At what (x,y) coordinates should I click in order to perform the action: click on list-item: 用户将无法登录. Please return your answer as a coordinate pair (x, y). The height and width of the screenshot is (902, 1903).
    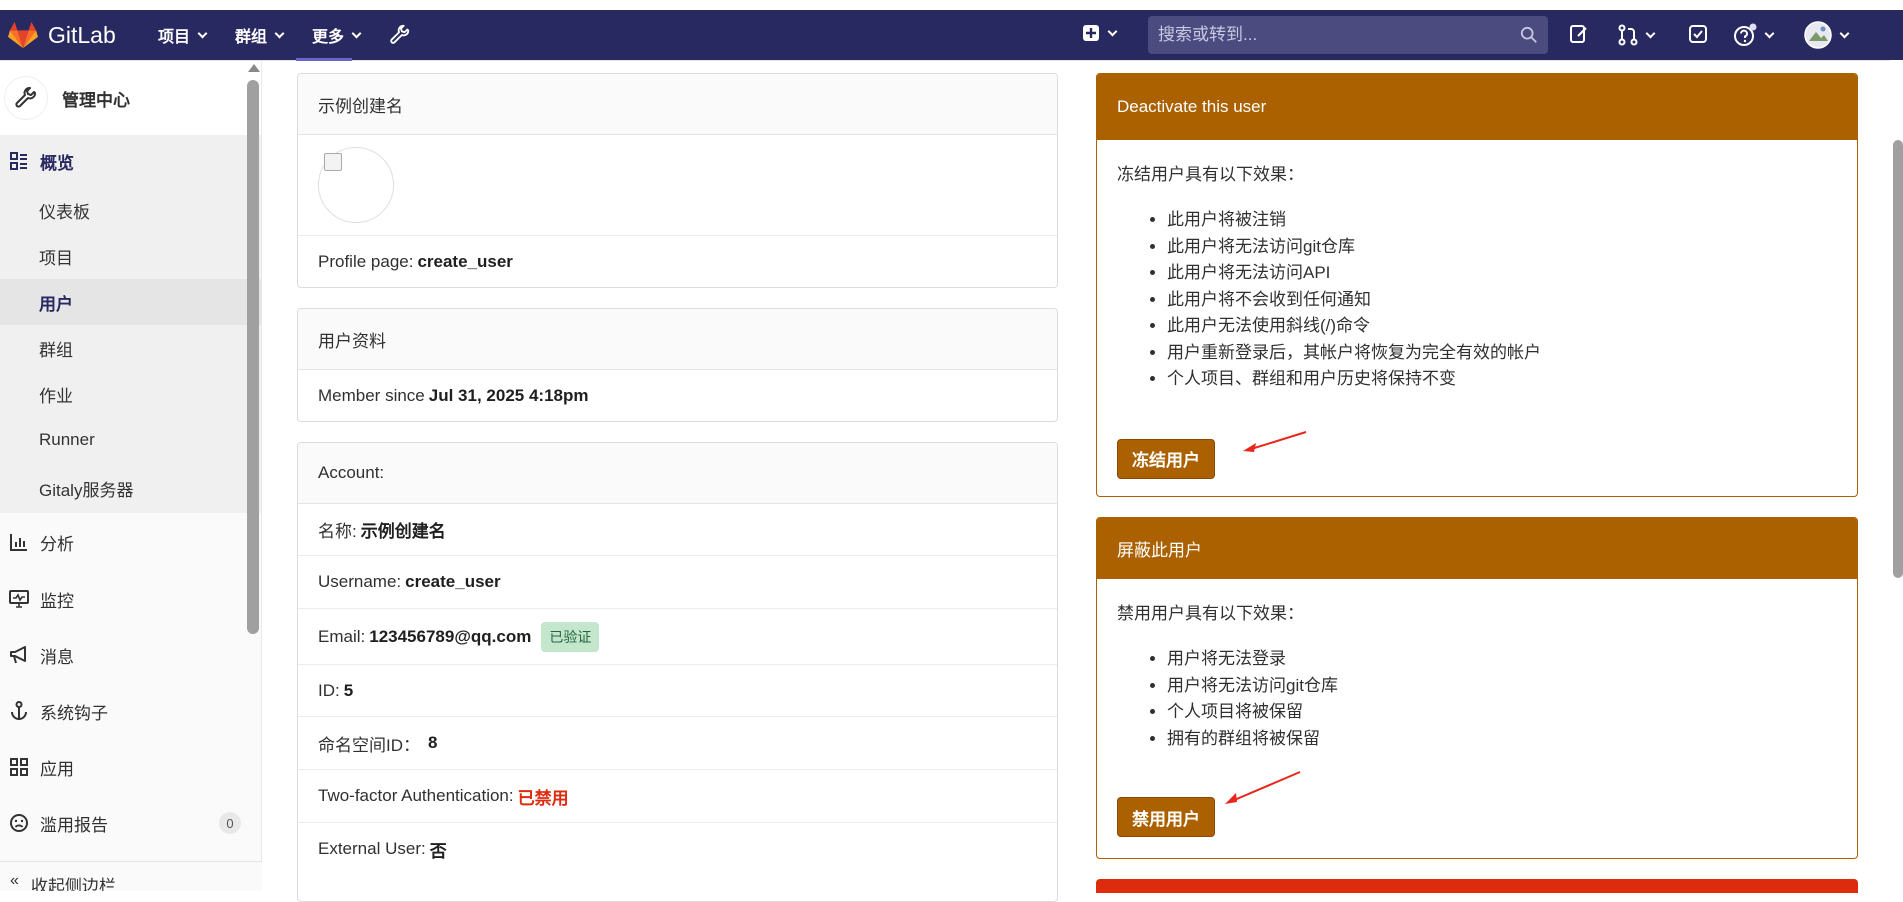
    Looking at the image, I should click on (1502, 659).